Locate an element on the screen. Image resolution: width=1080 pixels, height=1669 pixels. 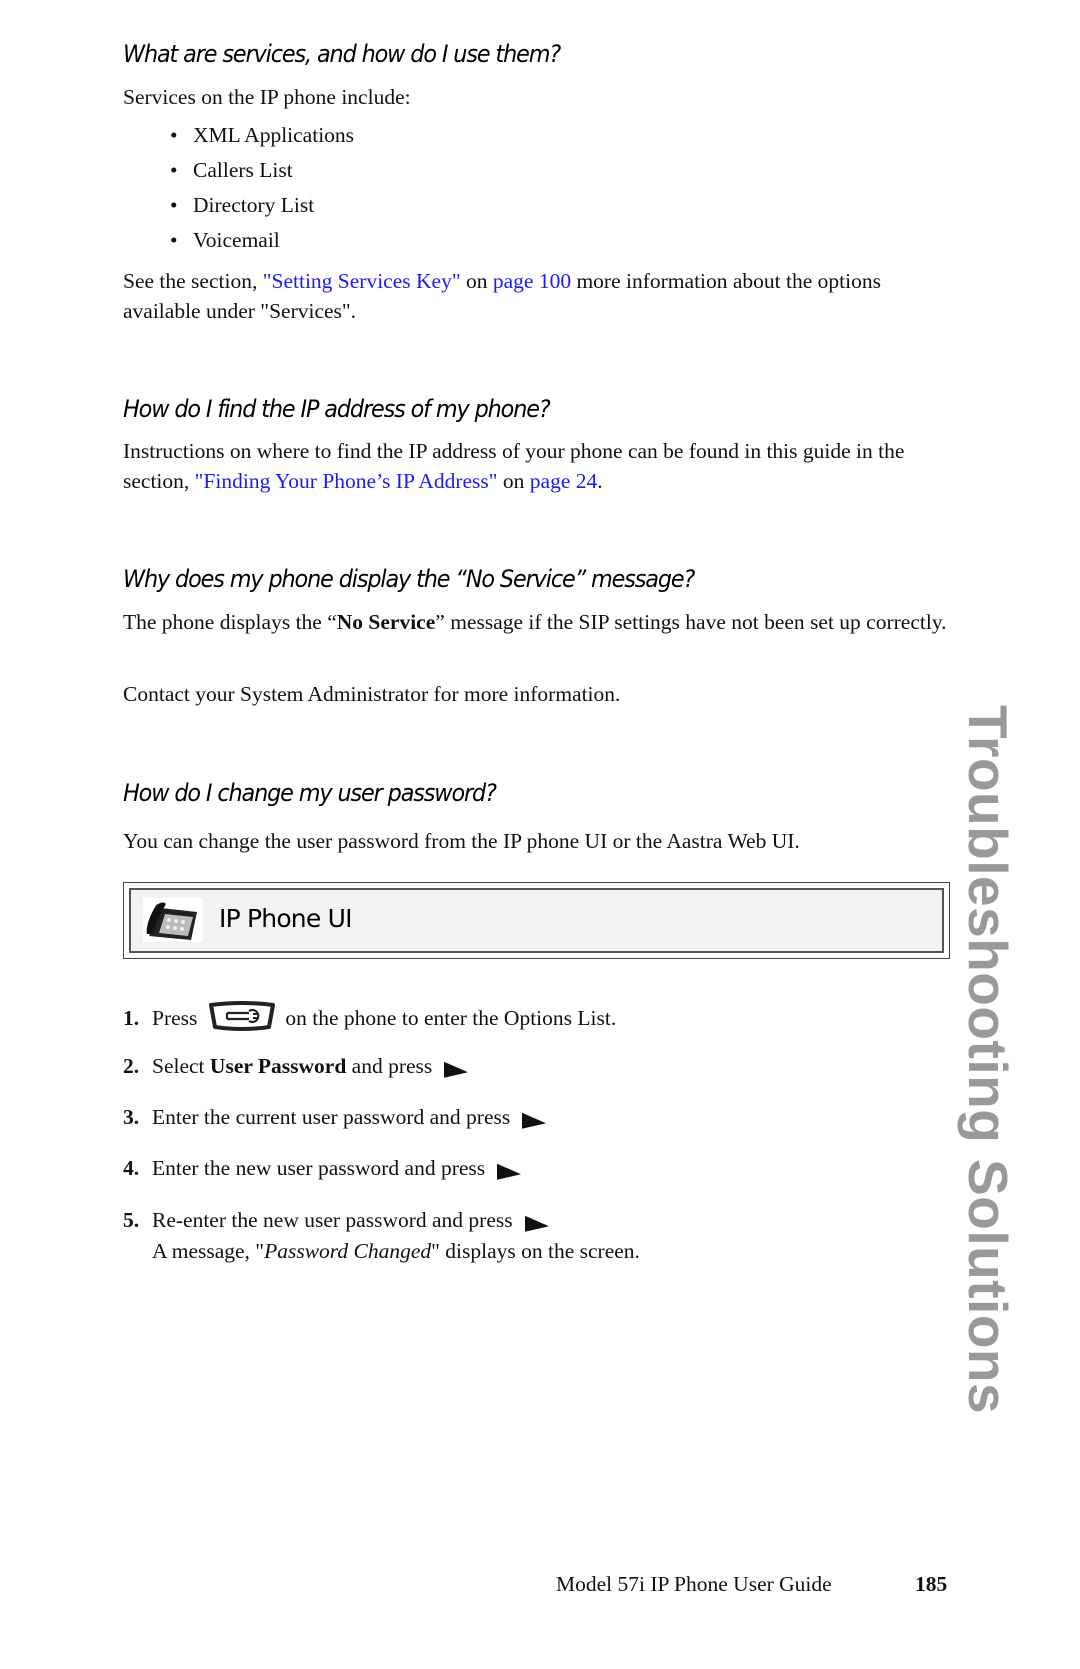
list-item: • Directory List is located at coordinates (262, 207).